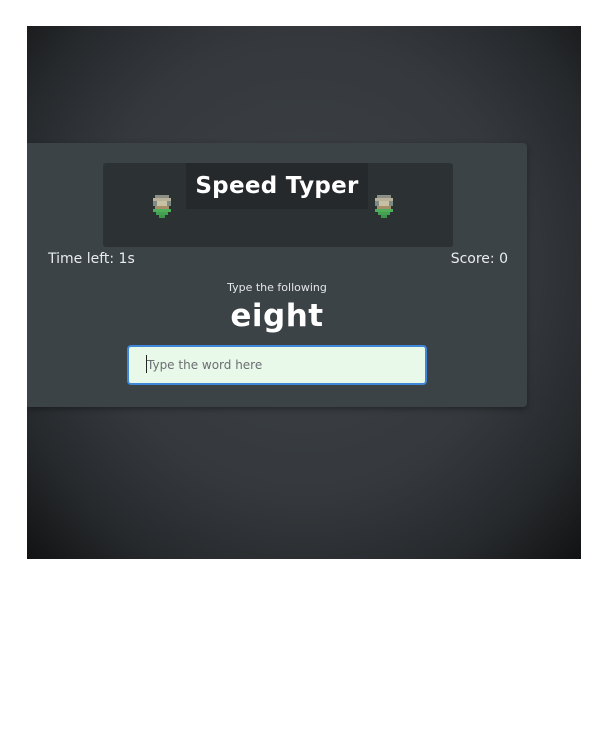  Describe the element at coordinates (277, 316) in the screenshot. I see `target-word: eight` at that location.